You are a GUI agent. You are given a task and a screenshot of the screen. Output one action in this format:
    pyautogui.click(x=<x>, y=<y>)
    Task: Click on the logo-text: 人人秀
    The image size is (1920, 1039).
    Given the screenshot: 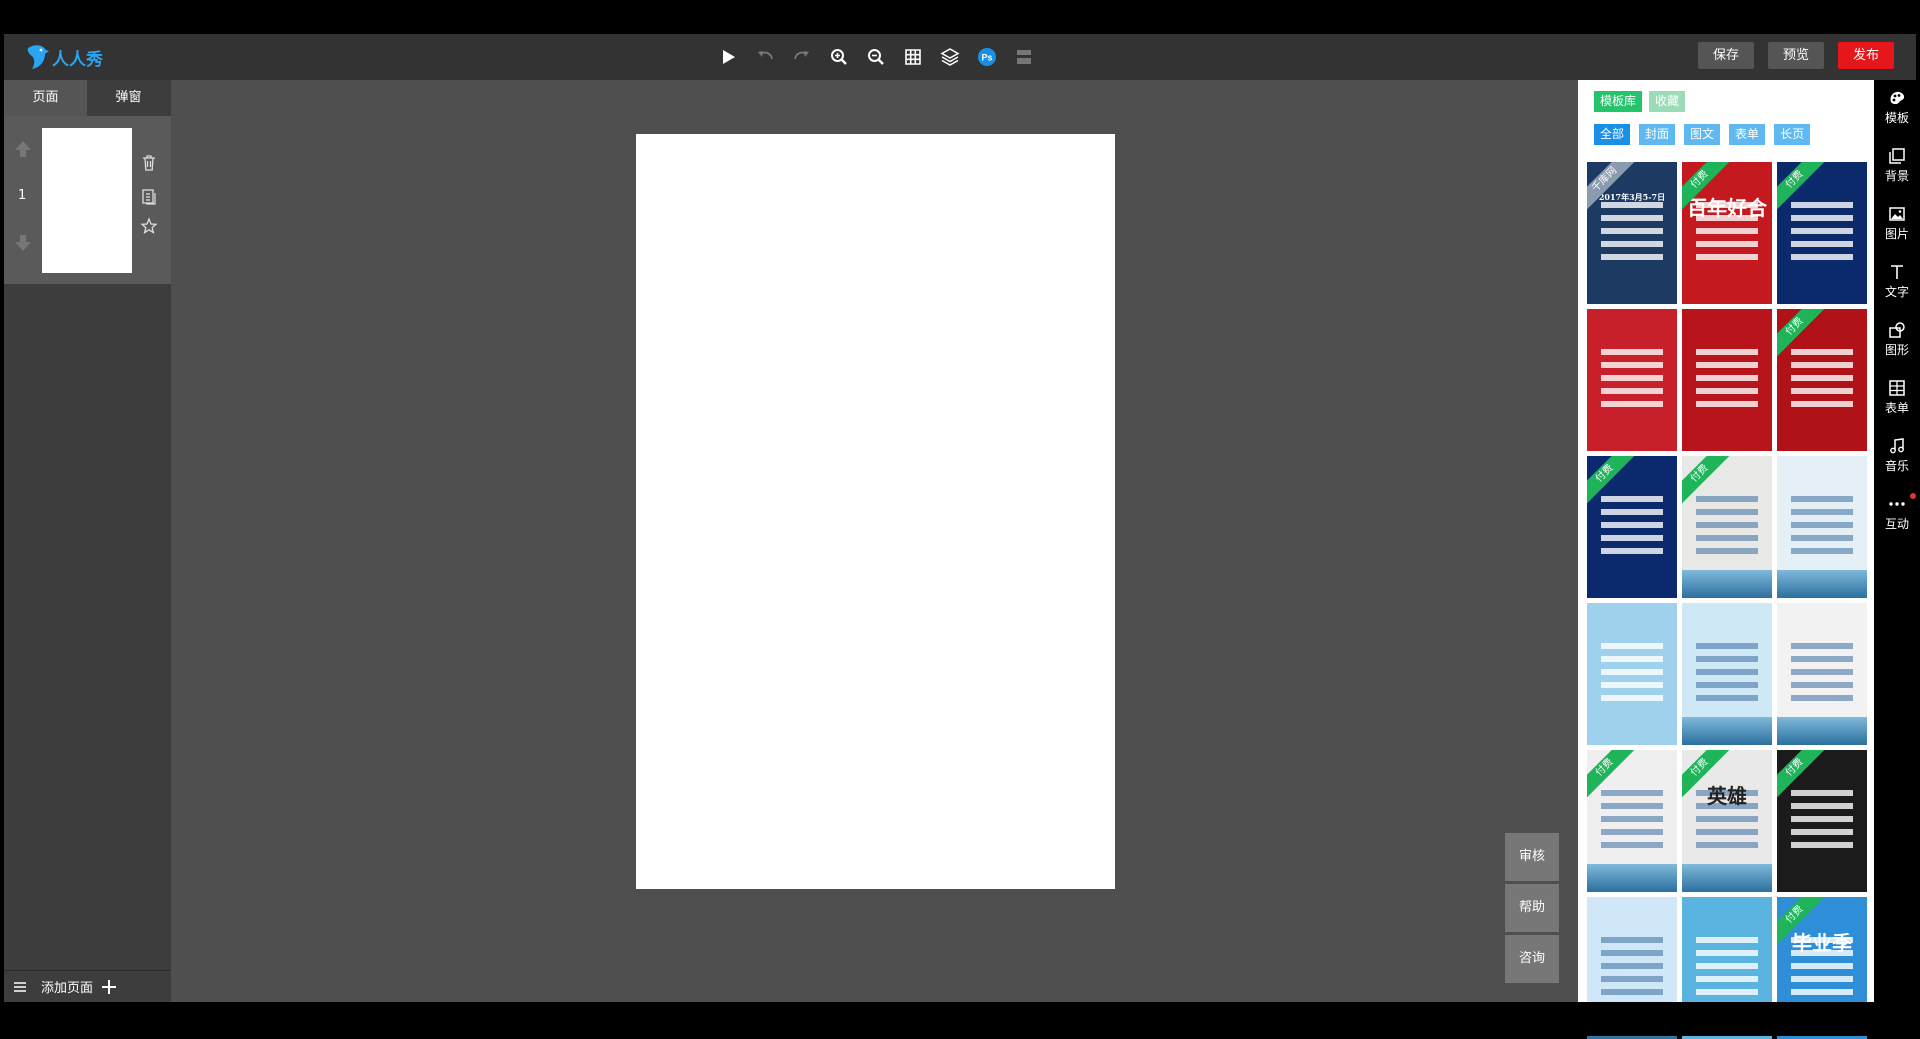 What is the action you would take?
    pyautogui.click(x=77, y=59)
    